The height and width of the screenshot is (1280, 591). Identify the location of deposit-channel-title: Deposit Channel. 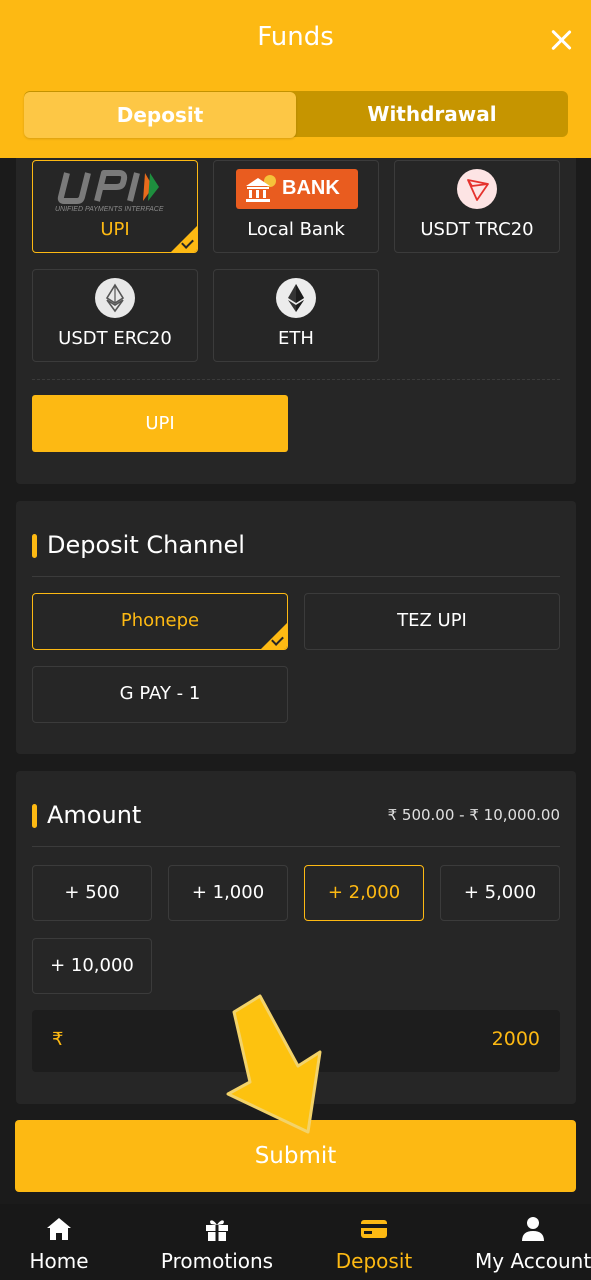
(138, 545).